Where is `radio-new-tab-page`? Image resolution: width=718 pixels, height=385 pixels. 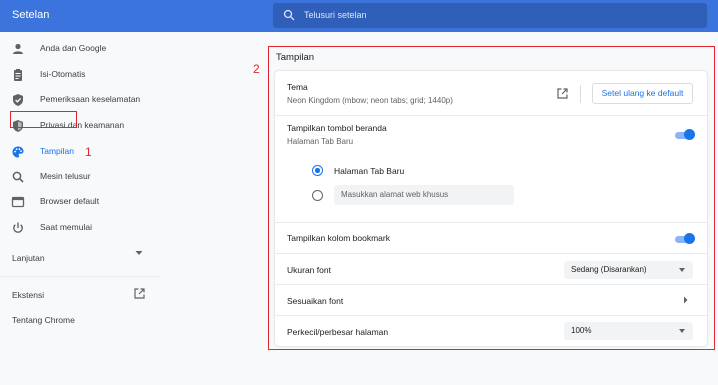 radio-new-tab-page is located at coordinates (317, 170).